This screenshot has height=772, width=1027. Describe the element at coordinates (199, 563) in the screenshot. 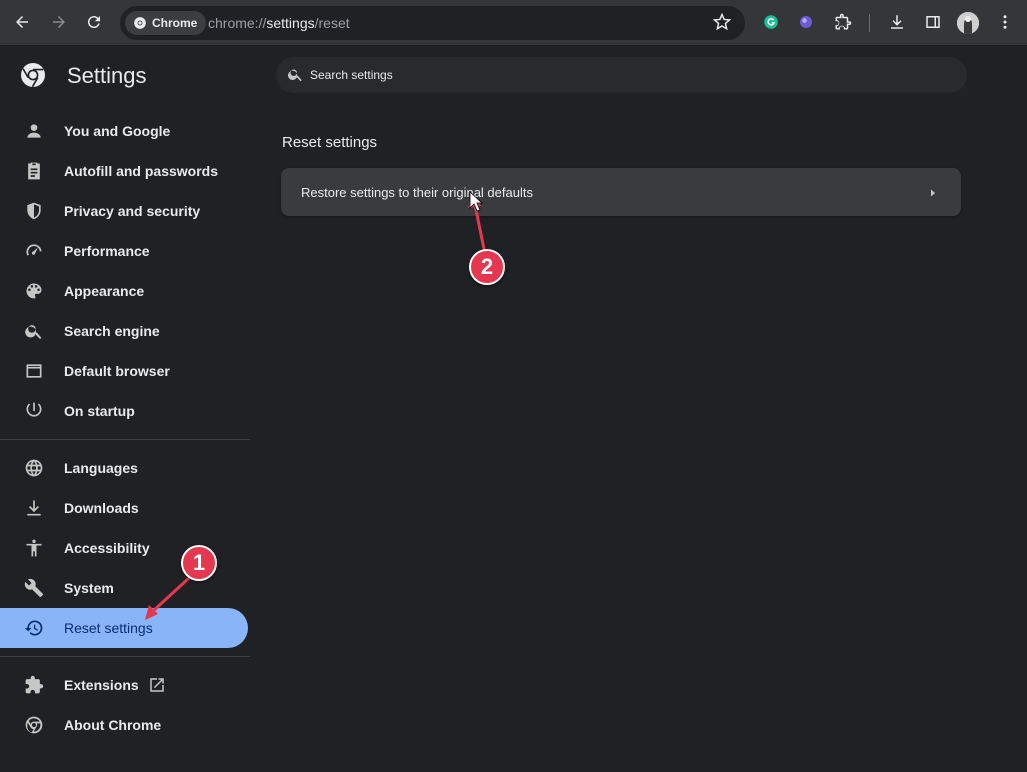

I see `annotation-marker-1: 1` at that location.